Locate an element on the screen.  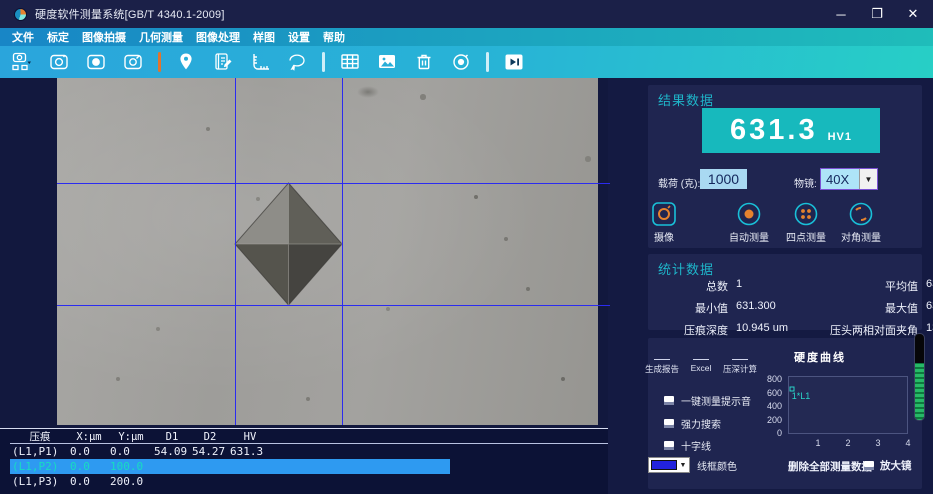
xtick: 1 is located at coordinates (818, 443).